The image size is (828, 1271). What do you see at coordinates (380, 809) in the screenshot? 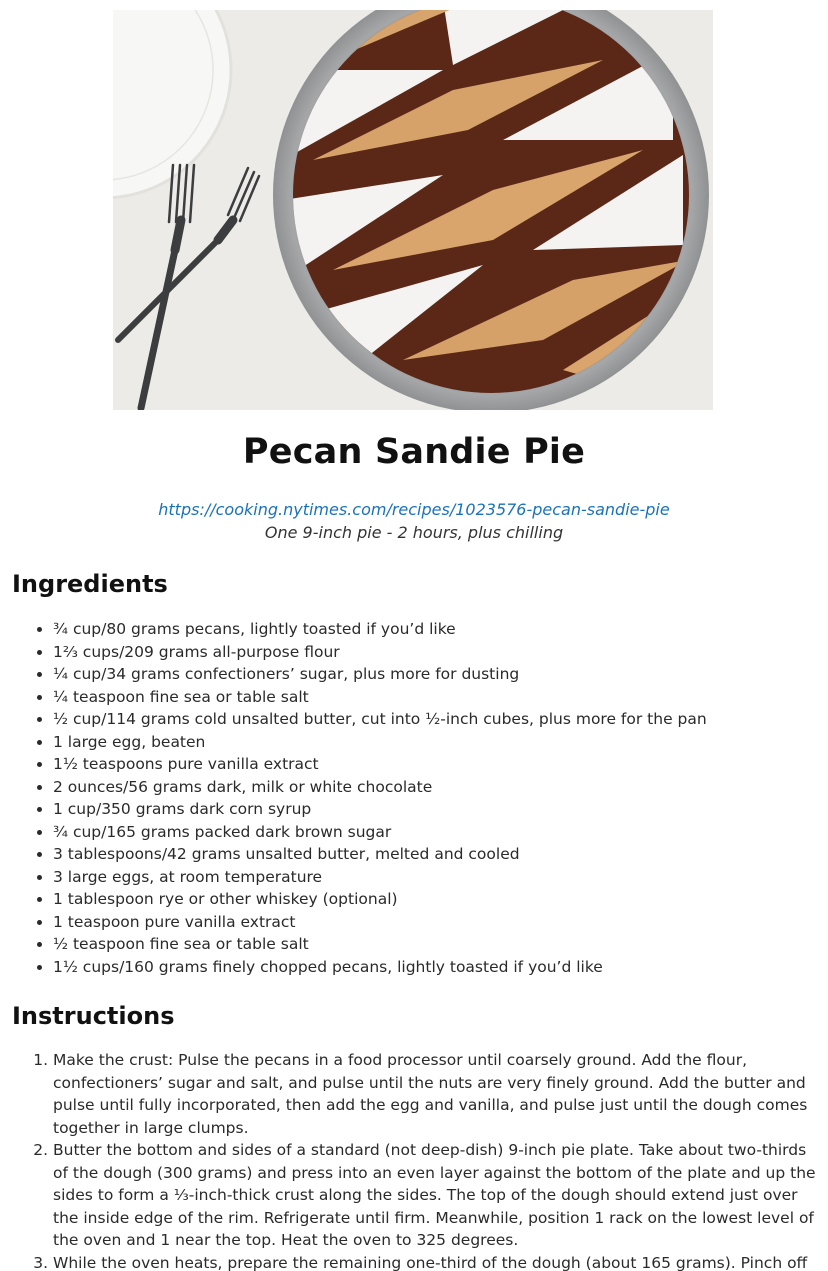
I see `ingredient-item: 1 cup/350 grams dark corn syrup` at bounding box center [380, 809].